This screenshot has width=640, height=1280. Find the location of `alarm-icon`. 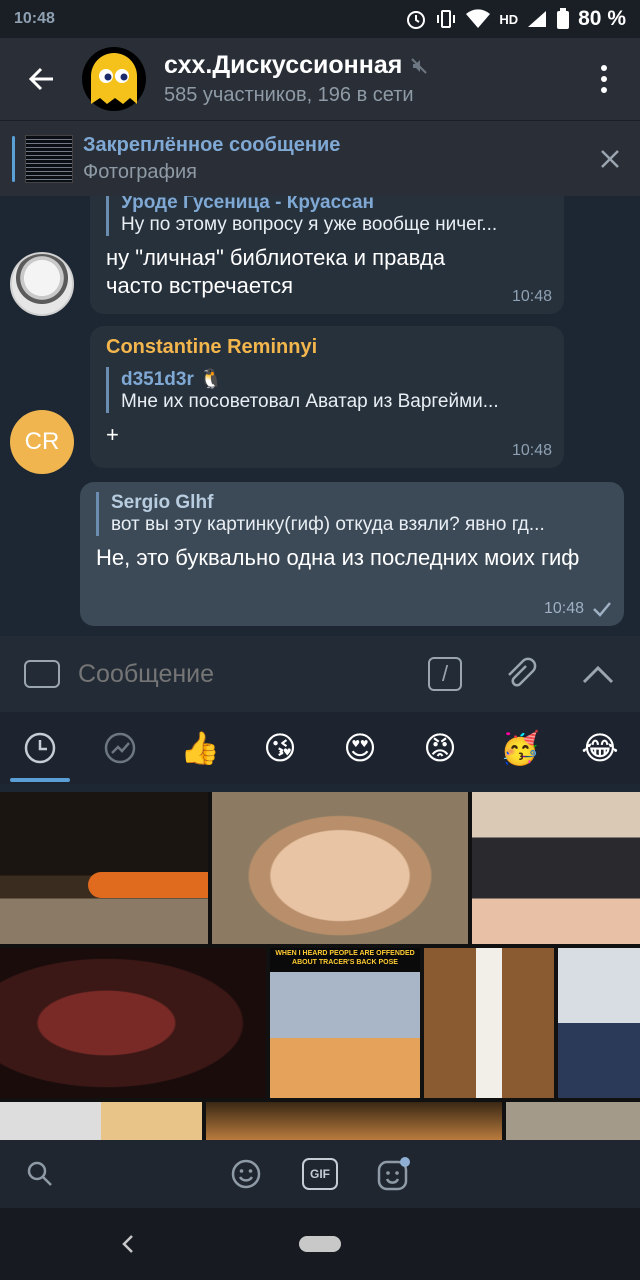

alarm-icon is located at coordinates (416, 20).